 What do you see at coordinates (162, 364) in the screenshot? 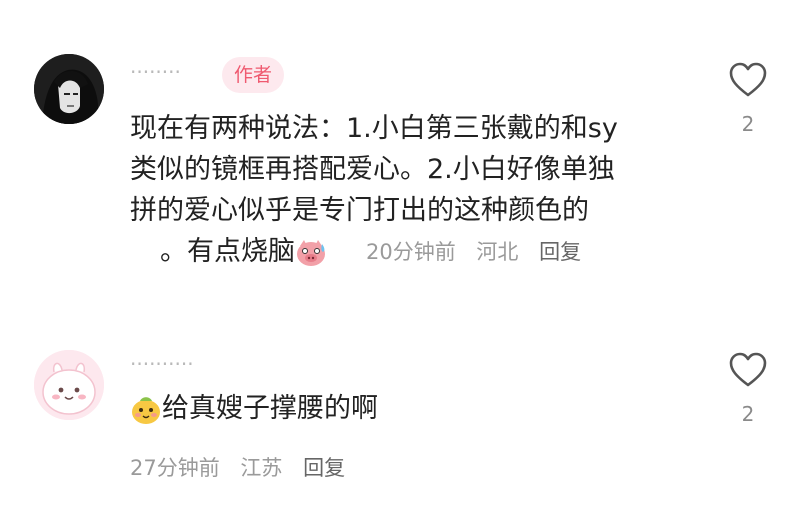
I see `username: ··········` at bounding box center [162, 364].